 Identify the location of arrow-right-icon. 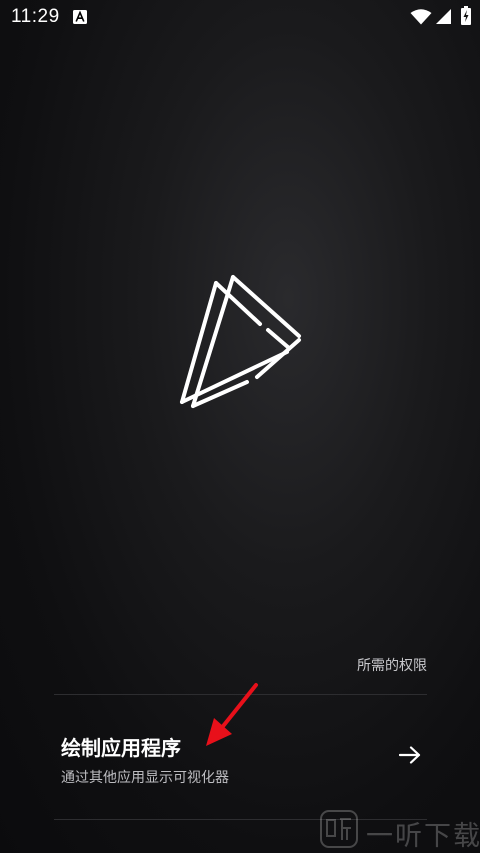
(410, 755).